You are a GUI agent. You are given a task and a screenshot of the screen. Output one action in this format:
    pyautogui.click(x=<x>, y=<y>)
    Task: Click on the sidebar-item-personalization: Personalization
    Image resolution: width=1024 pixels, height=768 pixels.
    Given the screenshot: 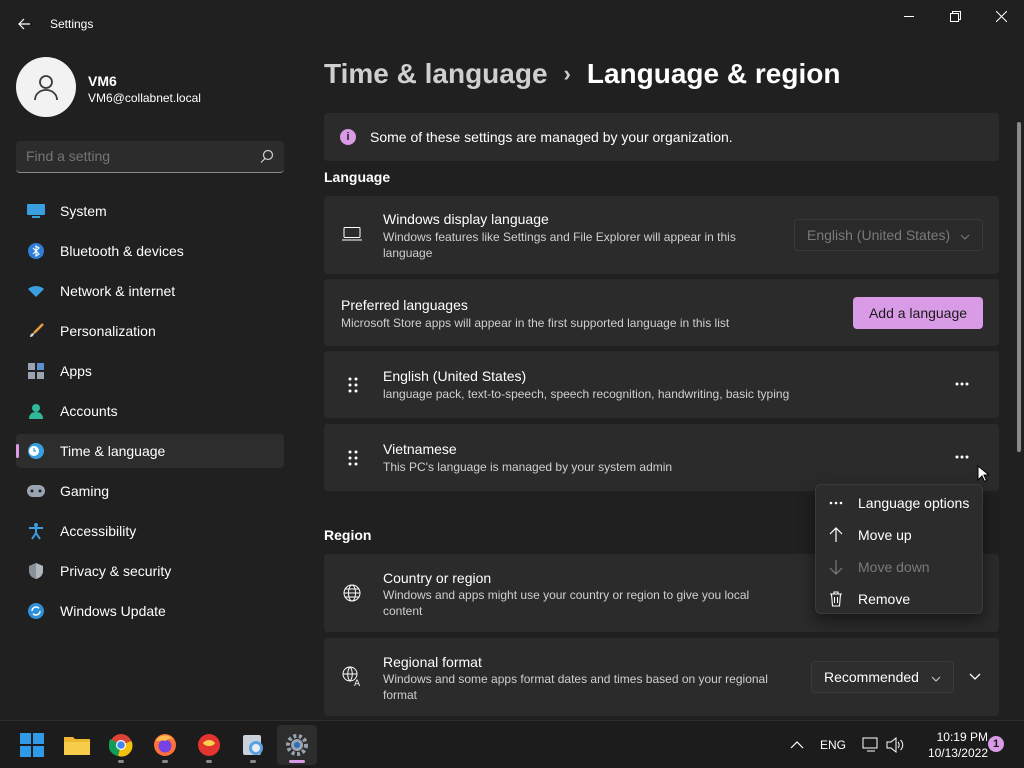 What is the action you would take?
    pyautogui.click(x=150, y=331)
    